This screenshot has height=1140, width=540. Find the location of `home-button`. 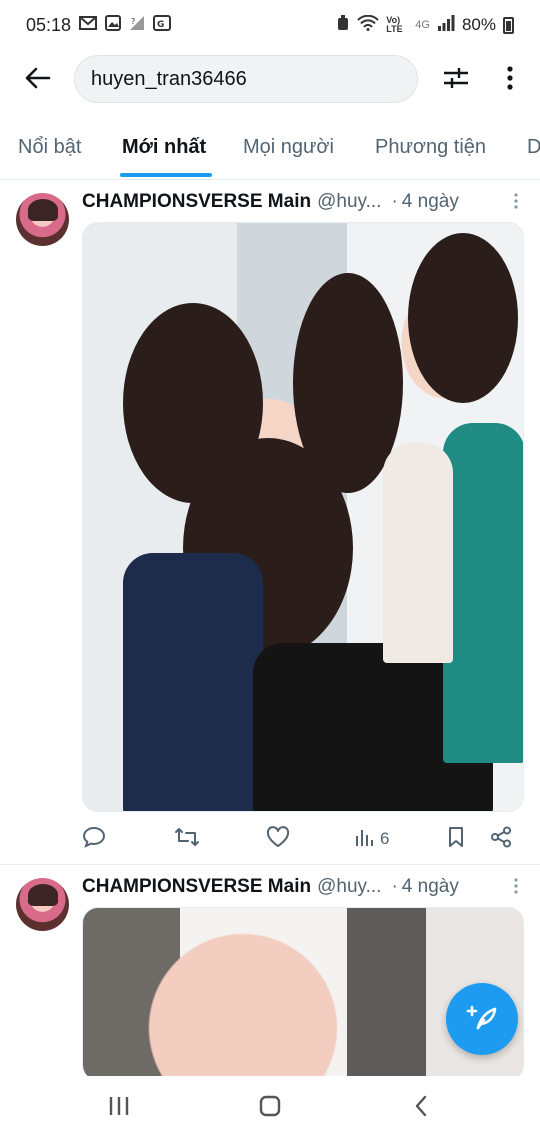

home-button is located at coordinates (270, 1108).